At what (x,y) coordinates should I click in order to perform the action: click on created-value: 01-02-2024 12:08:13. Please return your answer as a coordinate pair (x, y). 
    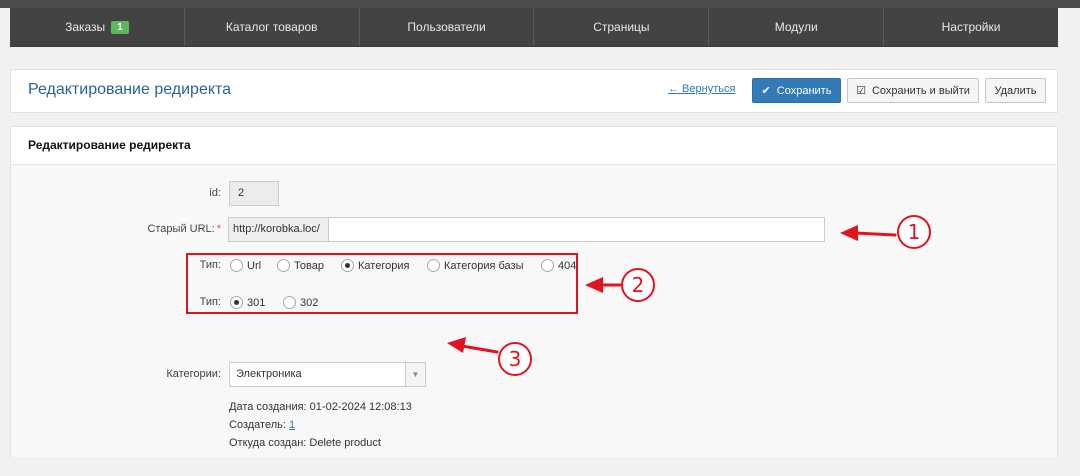
    Looking at the image, I should click on (360, 407).